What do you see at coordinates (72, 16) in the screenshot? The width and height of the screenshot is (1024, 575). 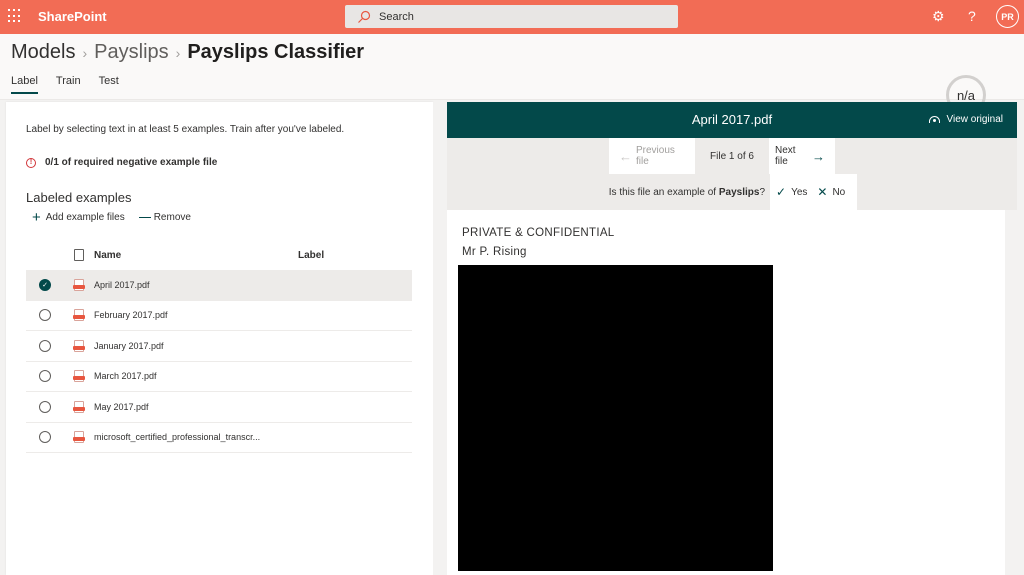 I see `app-name: SharePoint` at bounding box center [72, 16].